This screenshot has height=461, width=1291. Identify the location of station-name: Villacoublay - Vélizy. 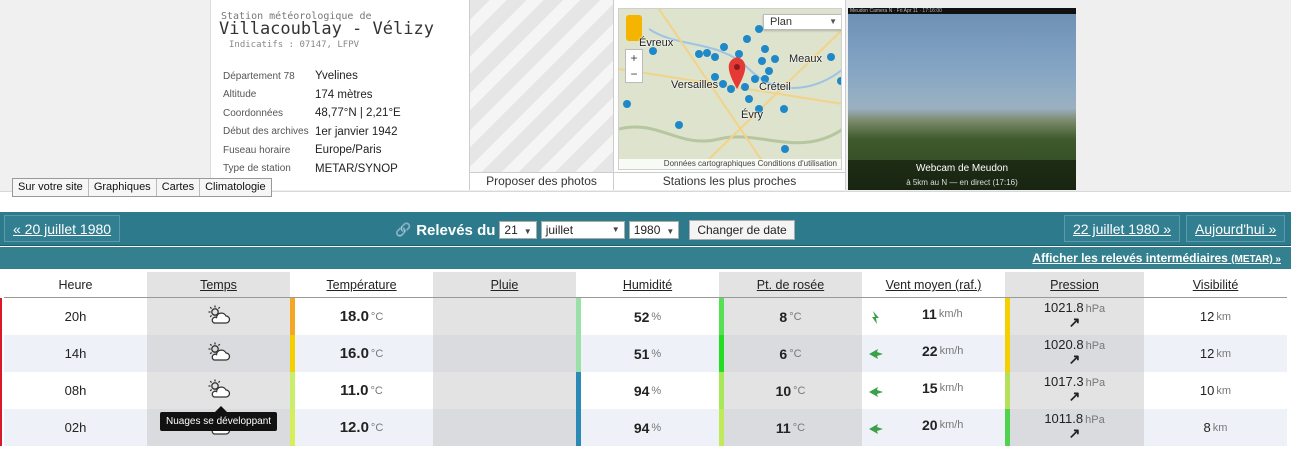
(326, 29).